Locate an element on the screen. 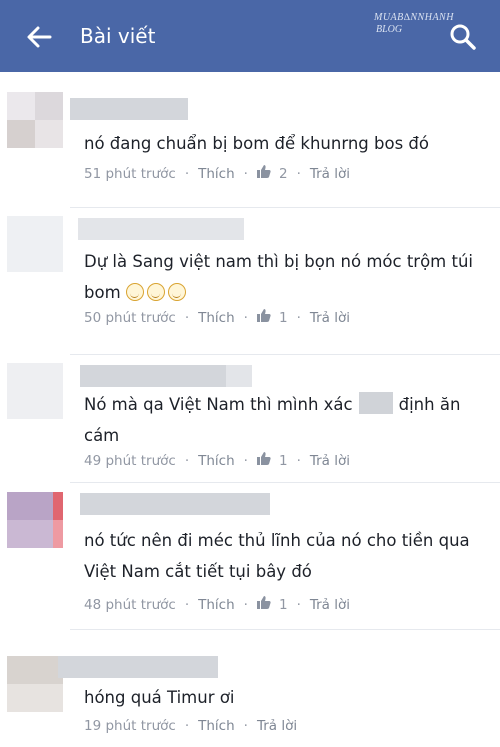  comment-time: 19 phút trước is located at coordinates (130, 726).